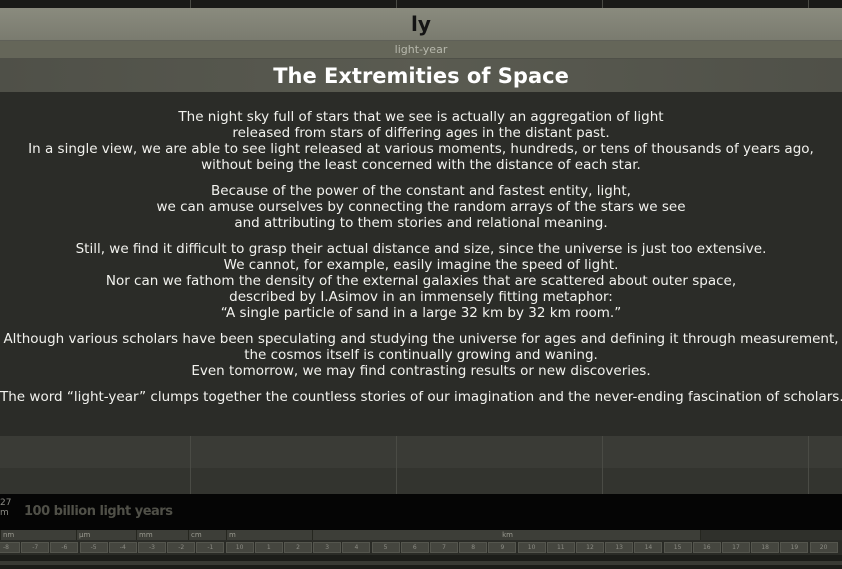 The image size is (842, 569). I want to click on scale-tick: 5, so click(385, 547).